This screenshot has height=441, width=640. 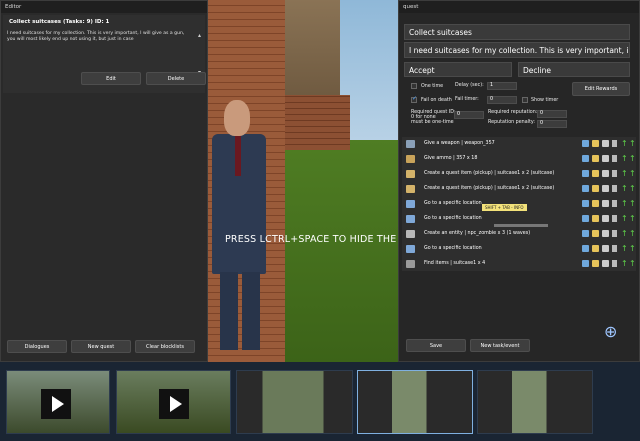 I want to click on show-timer-checkbox, so click(x=525, y=100).